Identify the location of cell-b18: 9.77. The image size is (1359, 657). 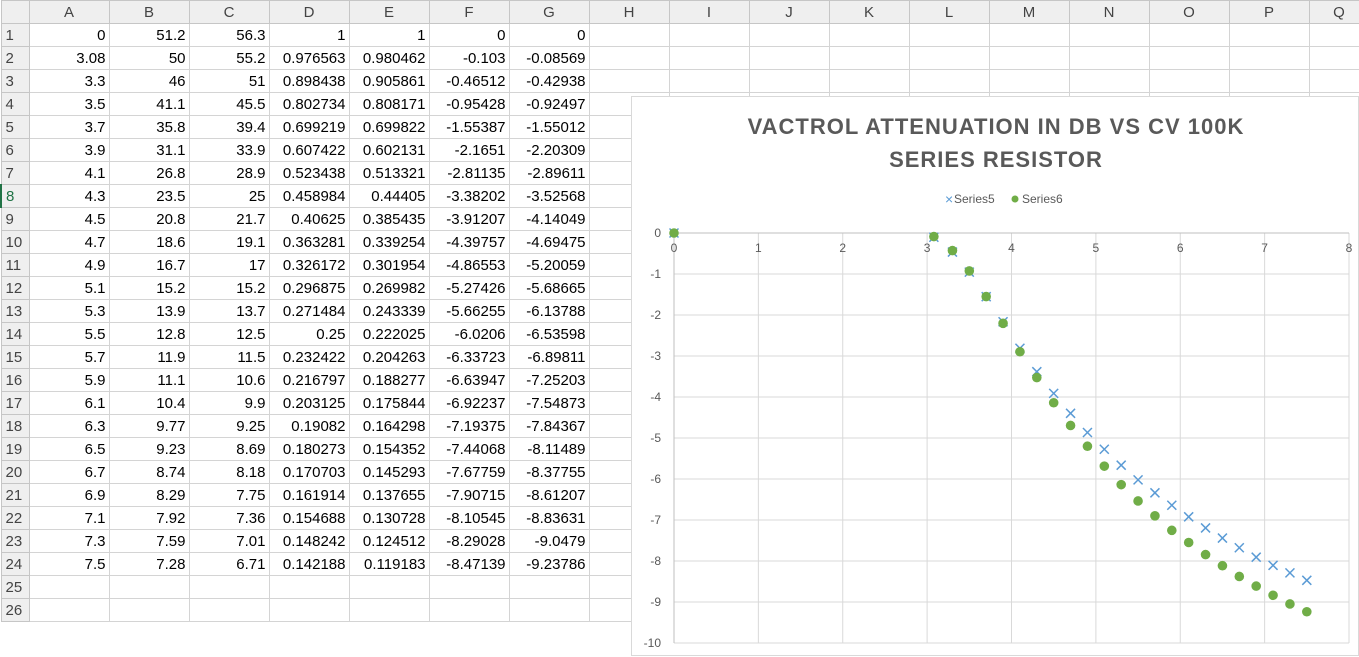
(149, 426).